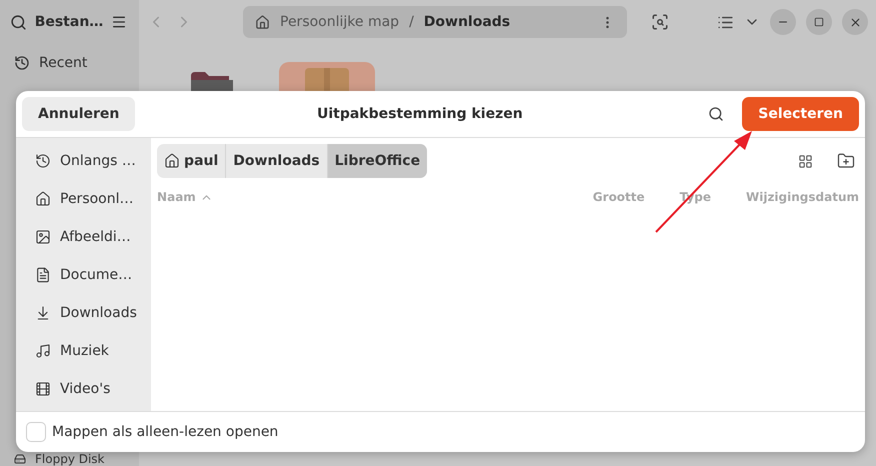 Image resolution: width=876 pixels, height=466 pixels. What do you see at coordinates (43, 237) in the screenshot?
I see `image-icon` at bounding box center [43, 237].